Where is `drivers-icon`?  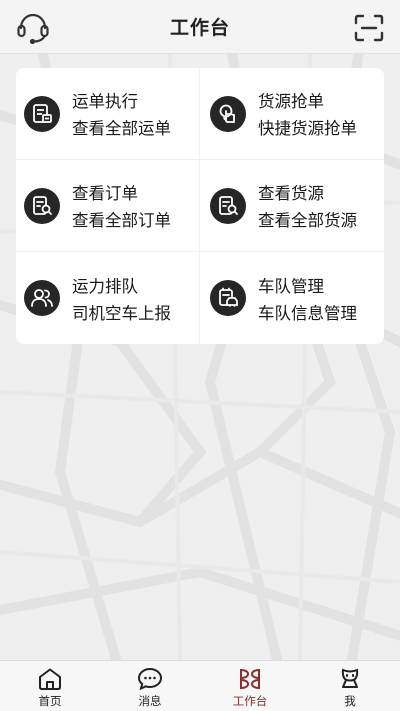
drivers-icon is located at coordinates (42, 298).